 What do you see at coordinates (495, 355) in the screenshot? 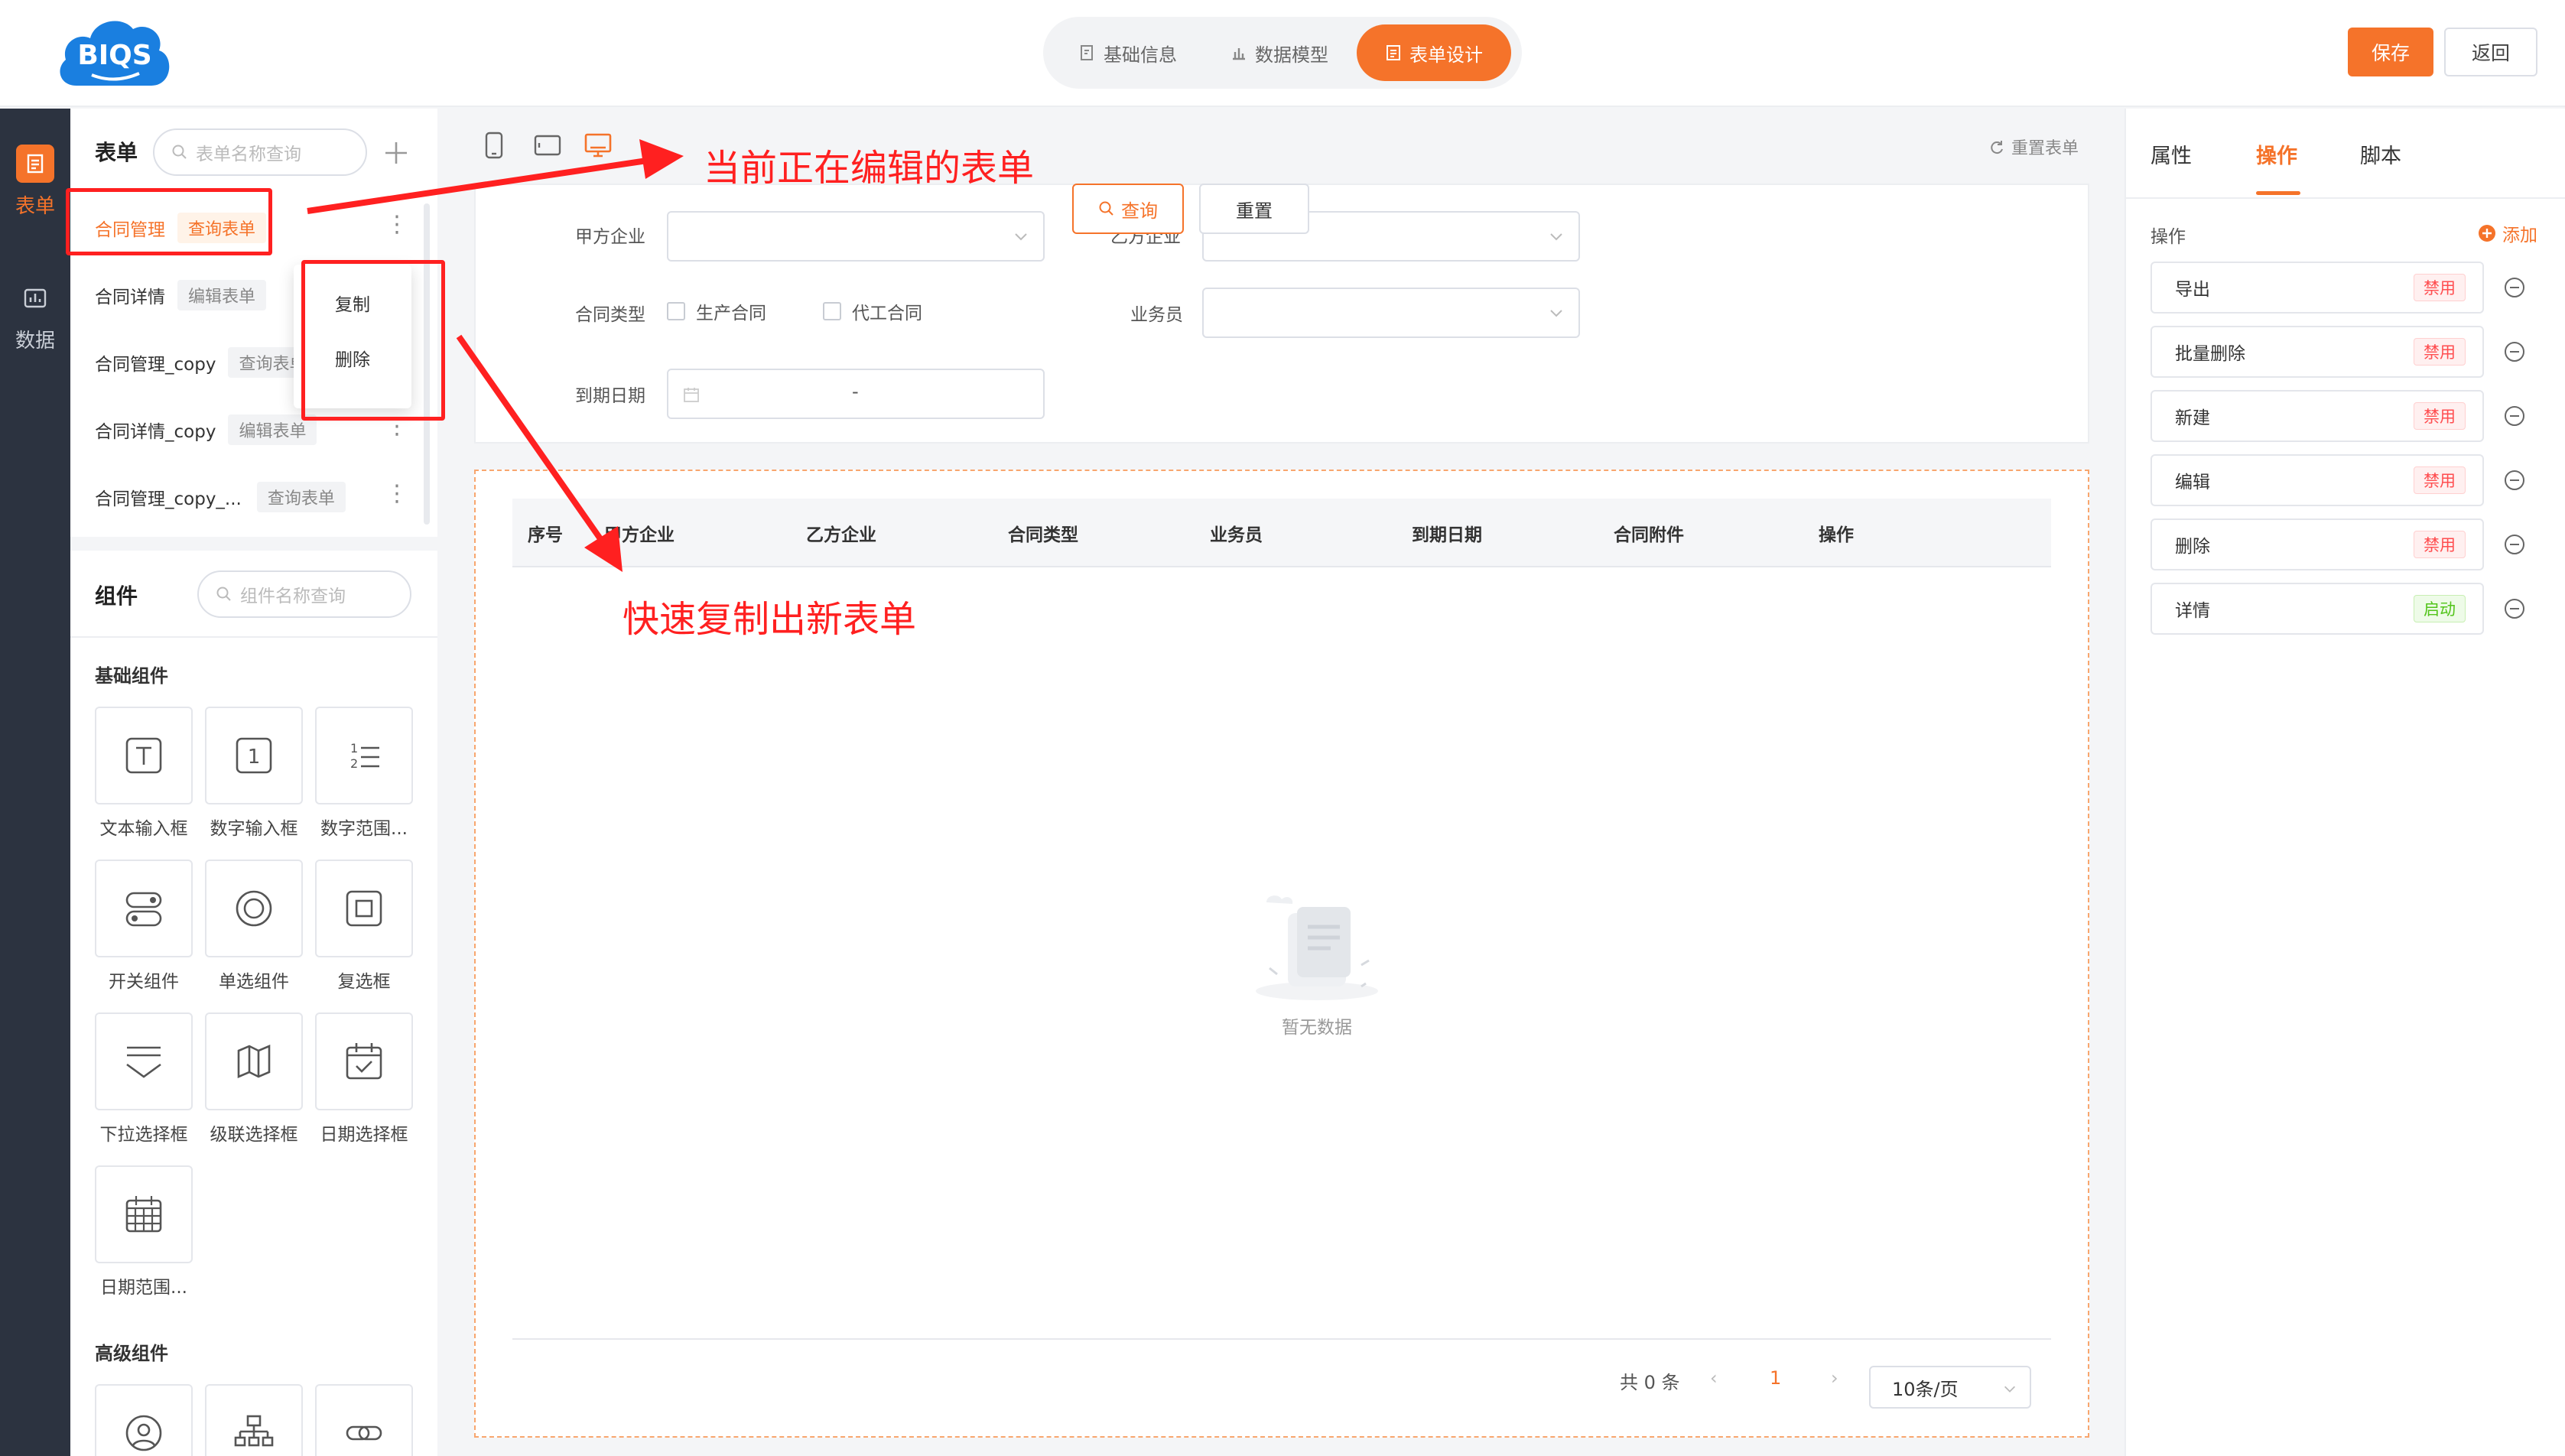
I see `annotation-arrows` at bounding box center [495, 355].